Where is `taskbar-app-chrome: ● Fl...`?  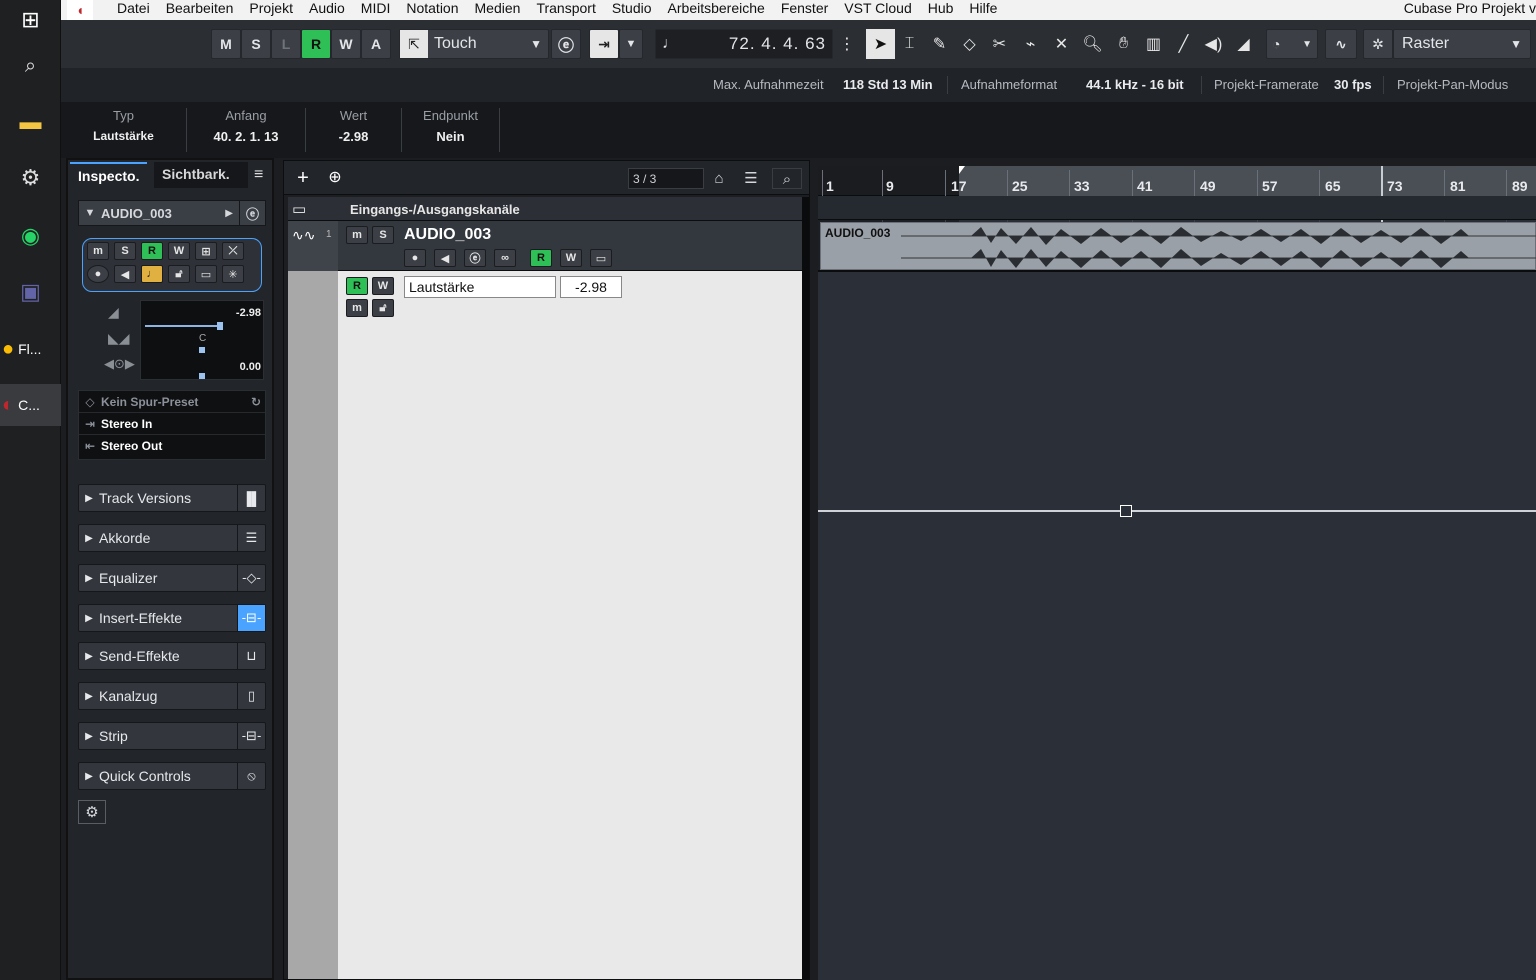
taskbar-app-chrome: ● Fl... is located at coordinates (30, 349).